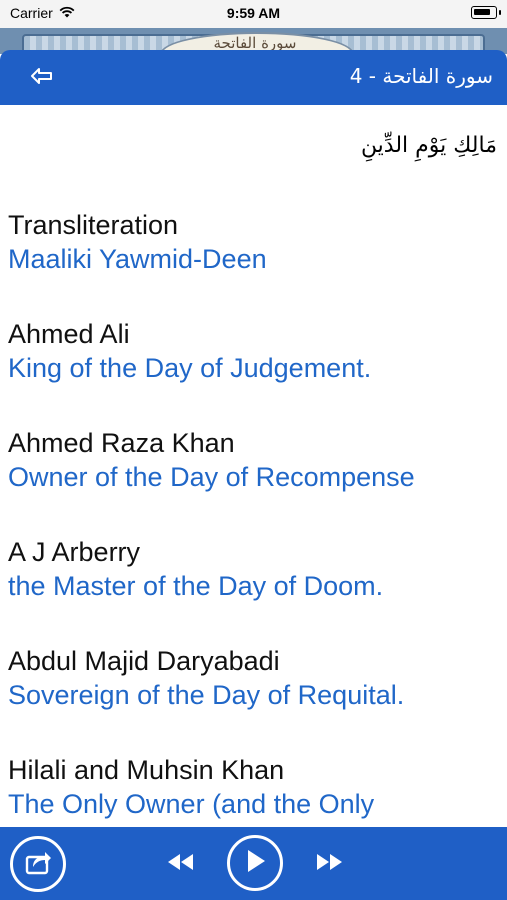  Describe the element at coordinates (428, 145) in the screenshot. I see `arabic-verse: مَالِكِ يَوْمِ الدِّينِ` at that location.